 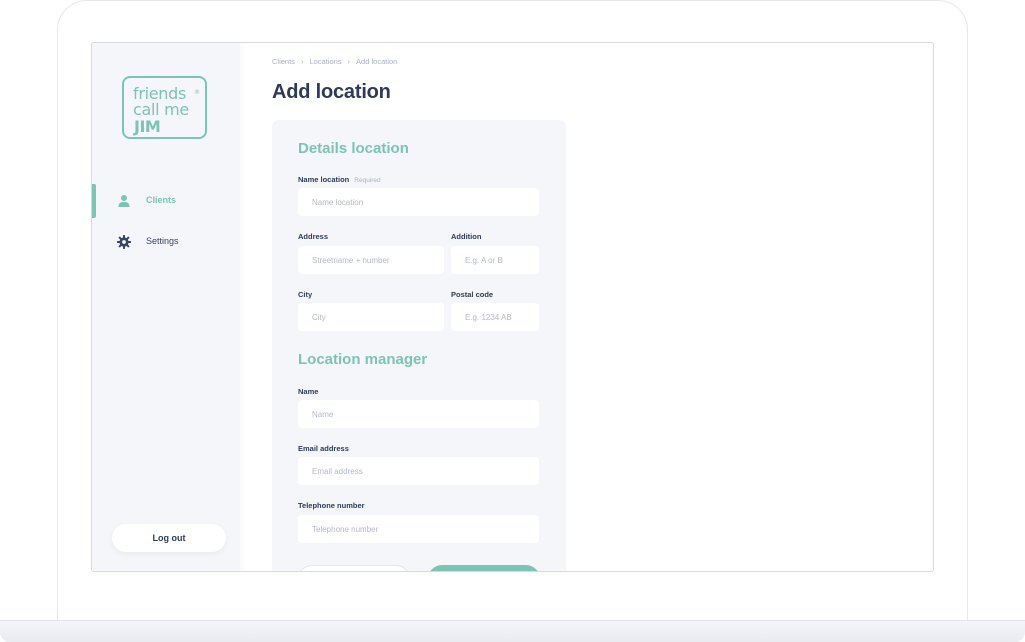 What do you see at coordinates (283, 61) in the screenshot?
I see `breadcrumb-clients: Clients` at bounding box center [283, 61].